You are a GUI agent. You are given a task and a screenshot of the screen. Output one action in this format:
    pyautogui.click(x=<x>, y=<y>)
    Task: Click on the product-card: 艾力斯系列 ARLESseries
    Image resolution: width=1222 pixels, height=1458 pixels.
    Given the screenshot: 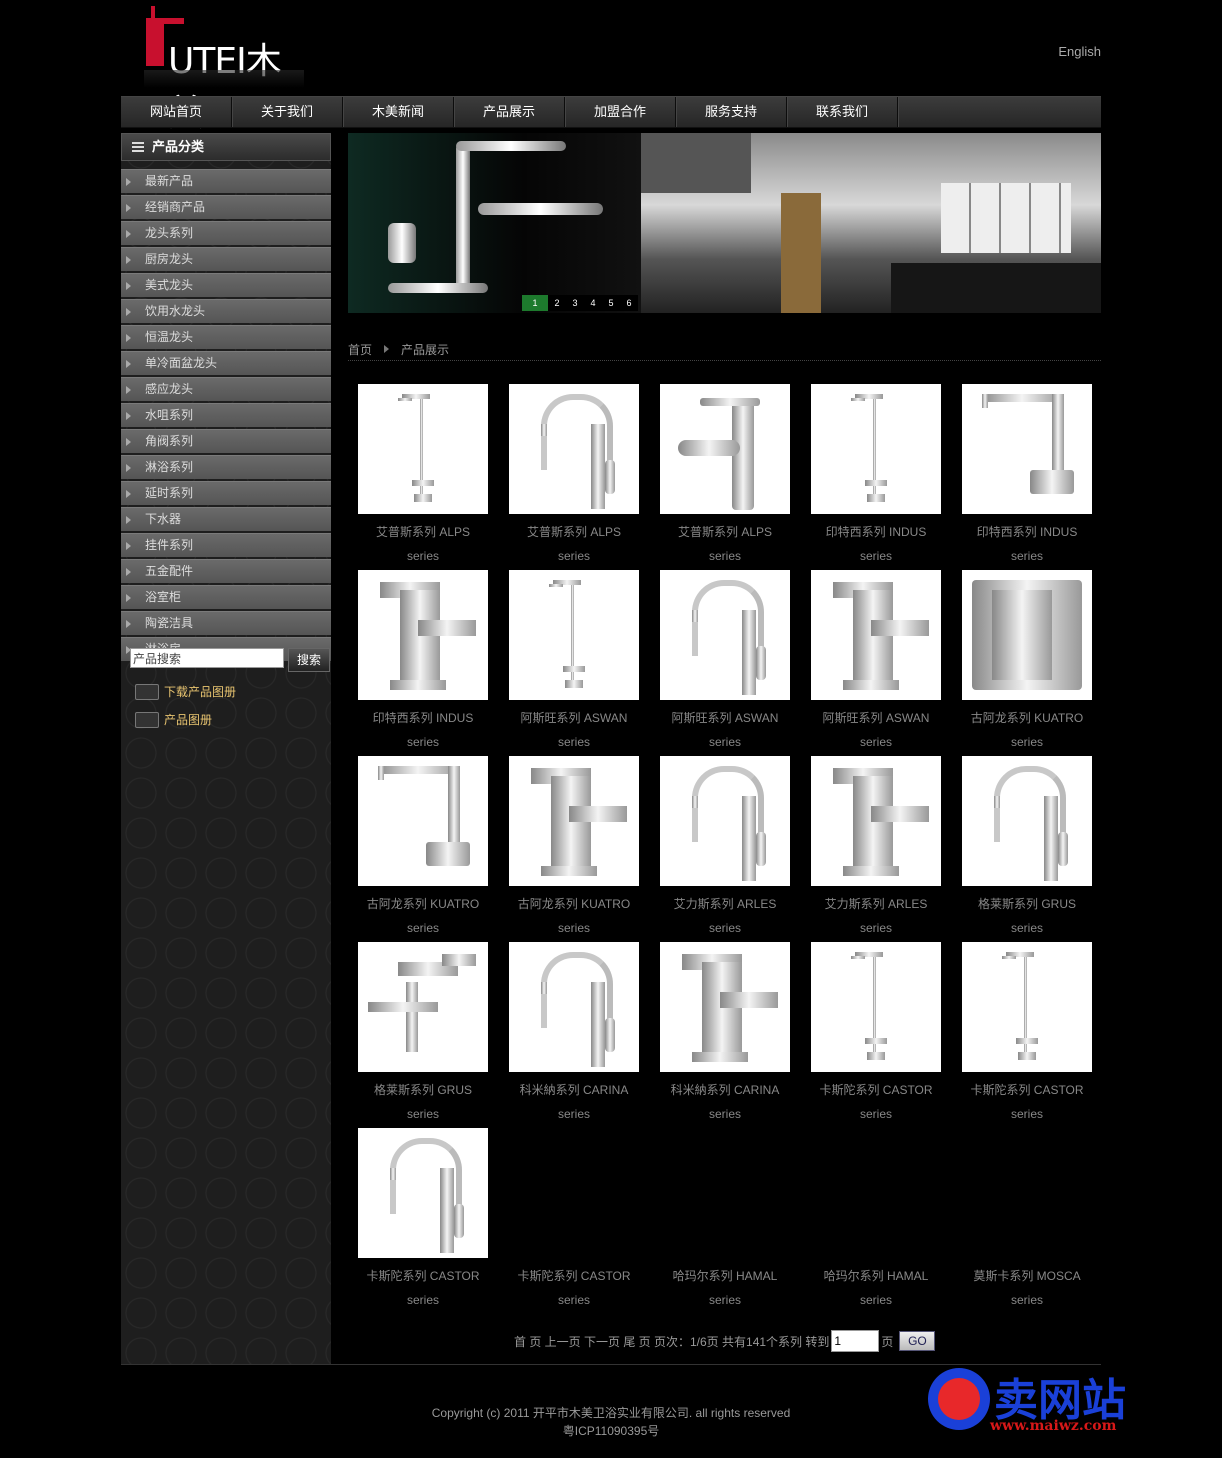 What is the action you would take?
    pyautogui.click(x=876, y=848)
    